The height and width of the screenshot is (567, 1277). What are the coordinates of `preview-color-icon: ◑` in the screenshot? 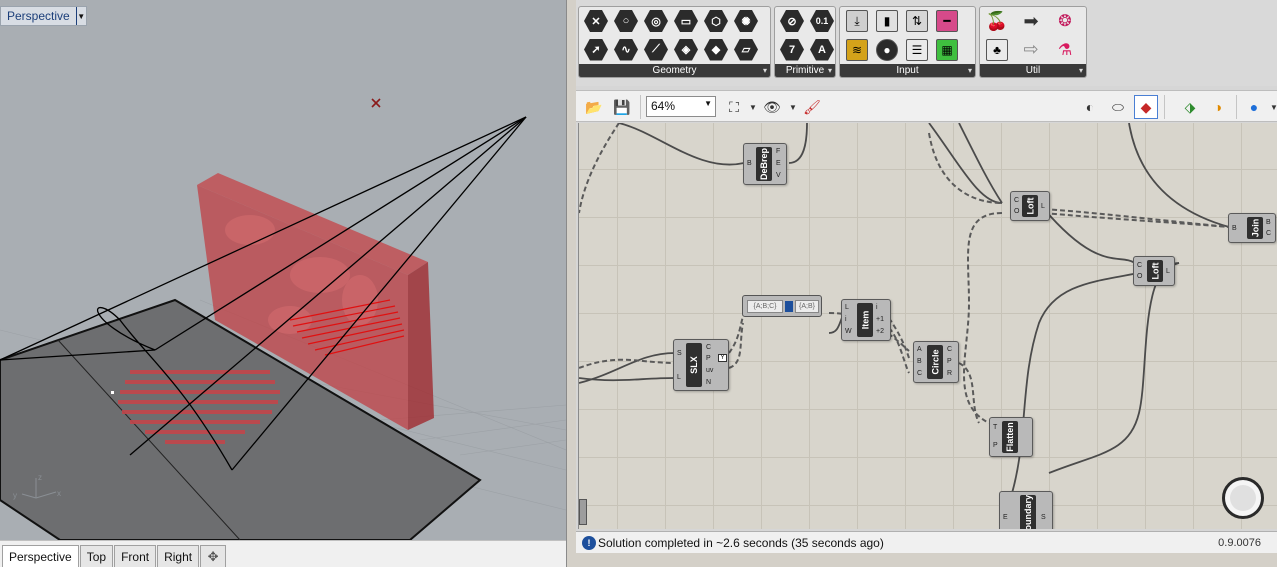 It's located at (1218, 107).